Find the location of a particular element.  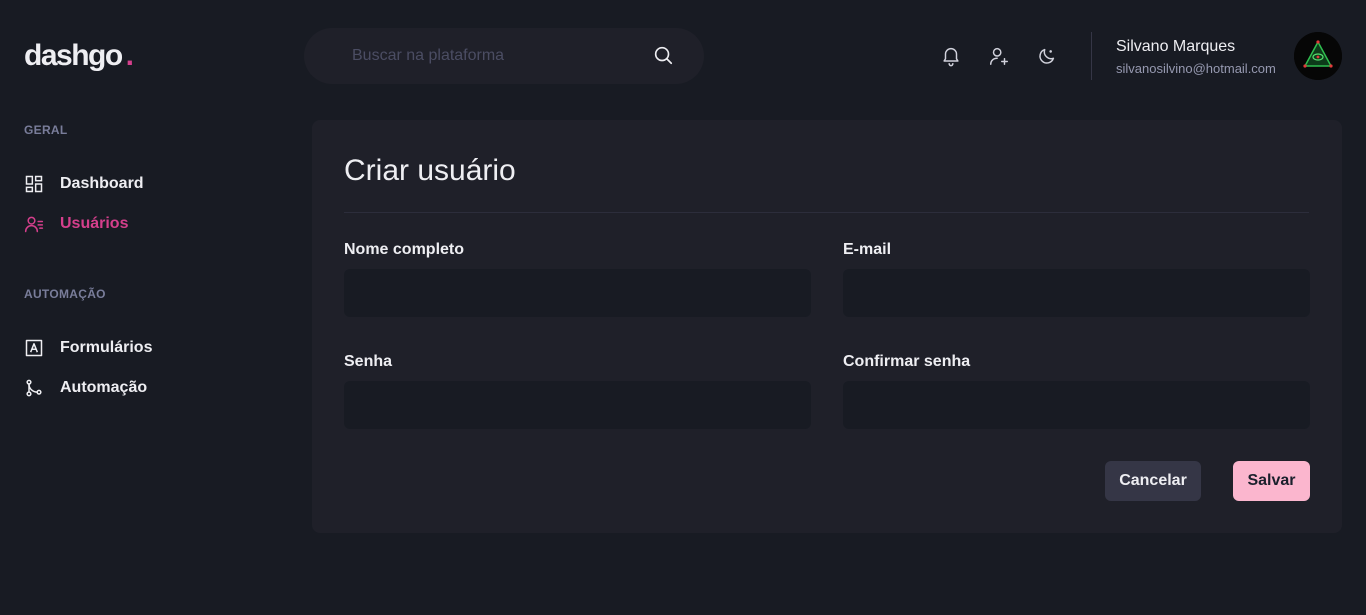

sidebar-item-automacao: Automação is located at coordinates (85, 388).